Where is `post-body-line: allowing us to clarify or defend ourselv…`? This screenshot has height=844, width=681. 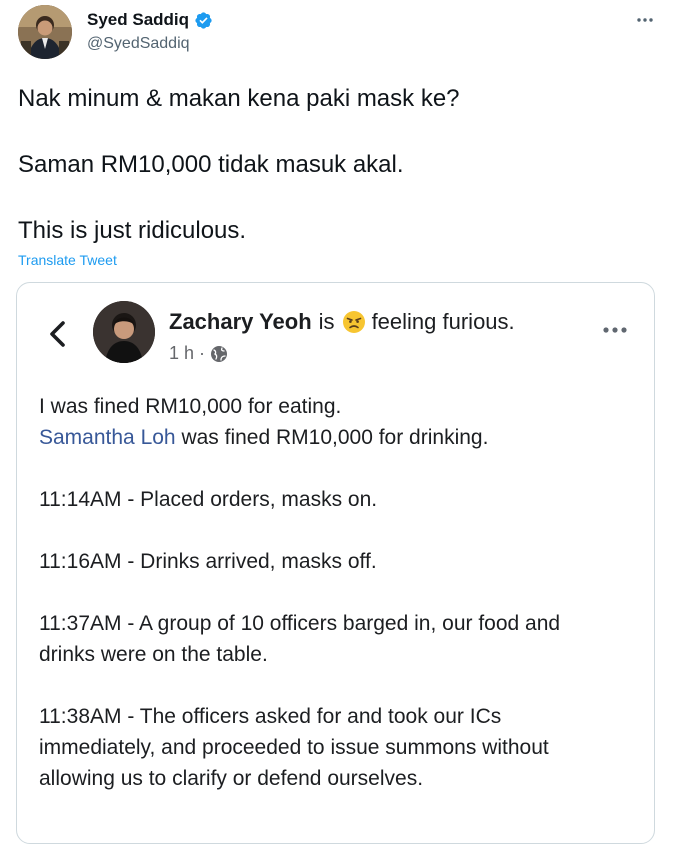
post-body-line: allowing us to clarify or defend ourselv… is located at coordinates (231, 778).